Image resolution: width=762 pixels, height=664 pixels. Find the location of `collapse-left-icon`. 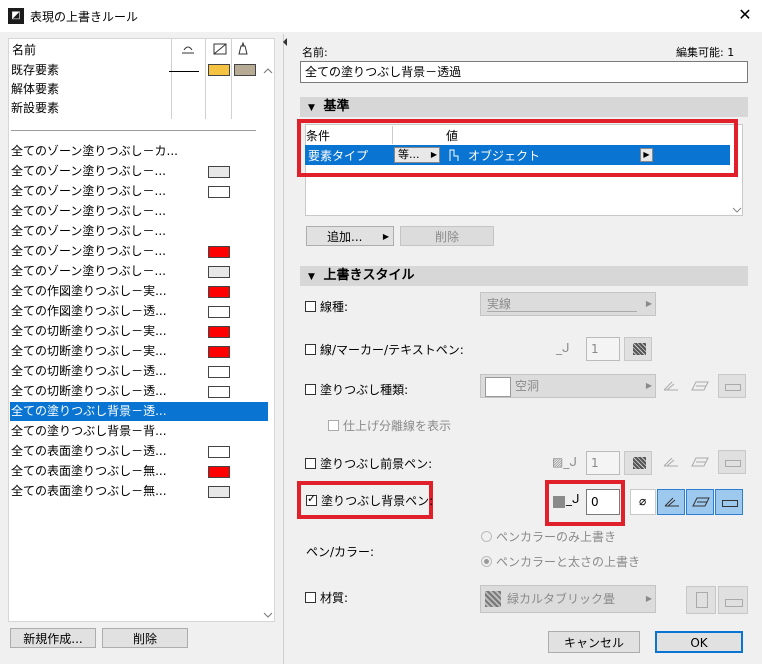

collapse-left-icon is located at coordinates (285, 42).